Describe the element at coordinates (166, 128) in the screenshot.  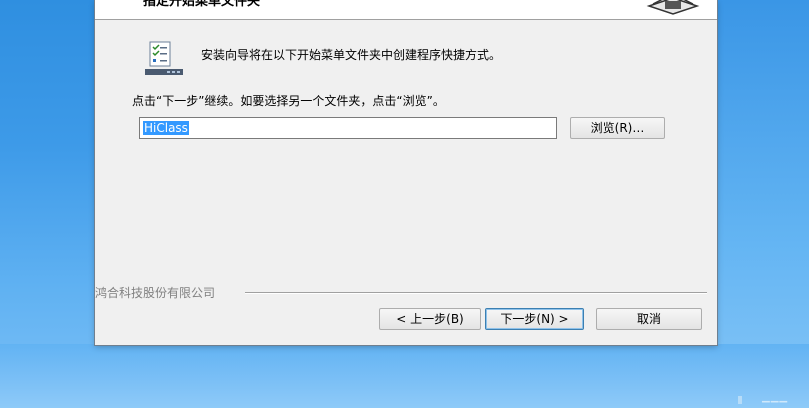
I see `folder-input-value: HiClass` at that location.